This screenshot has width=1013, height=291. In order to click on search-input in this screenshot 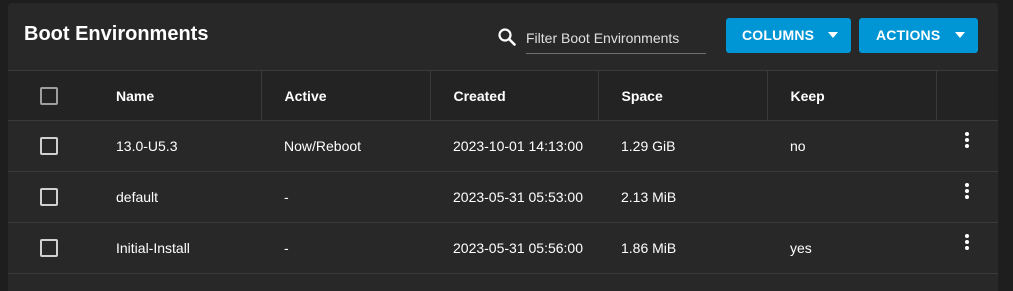, I will do `click(616, 38)`.